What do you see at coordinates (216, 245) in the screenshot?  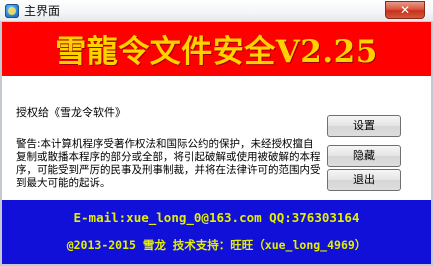 I see `copyright-support: @2013-2015 雪龙 技术支持：旺旺（xue_long_4969）` at bounding box center [216, 245].